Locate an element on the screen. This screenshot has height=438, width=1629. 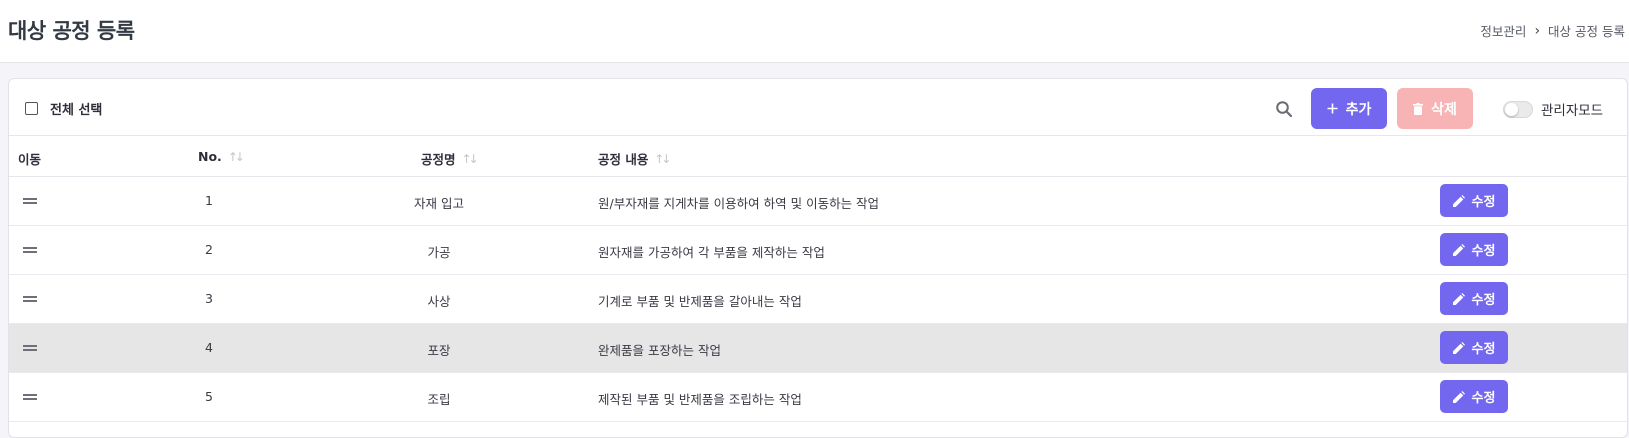
row-process-name: 자재 입고 is located at coordinates (439, 203).